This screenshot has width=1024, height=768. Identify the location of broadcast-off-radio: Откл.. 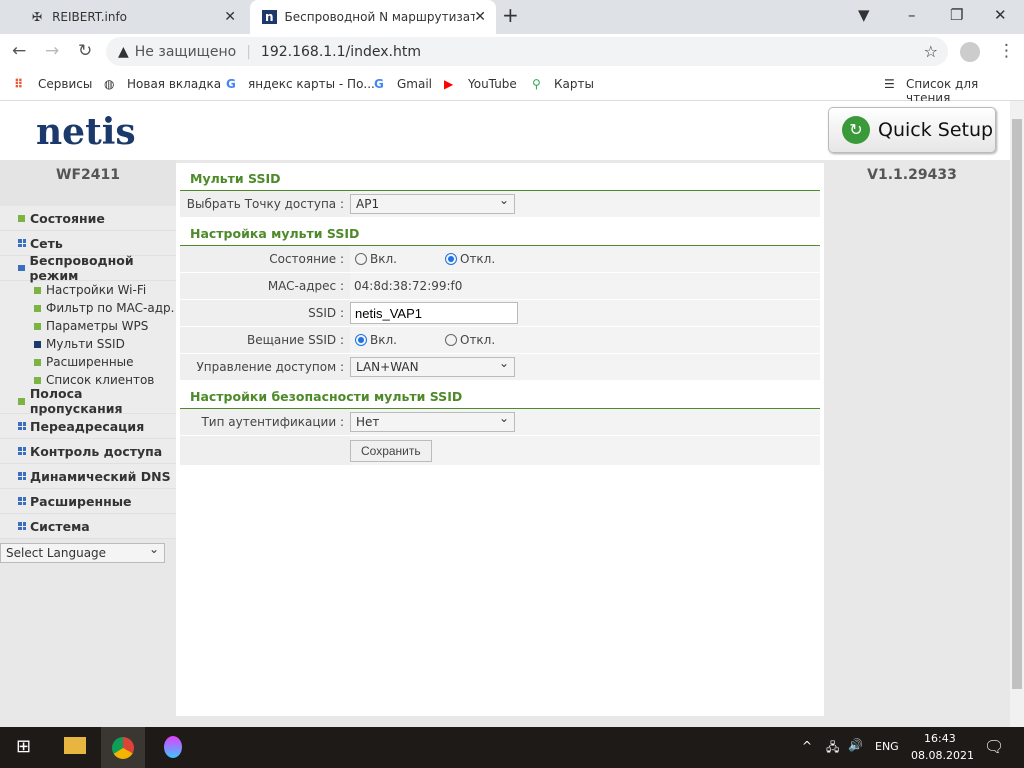
(470, 340).